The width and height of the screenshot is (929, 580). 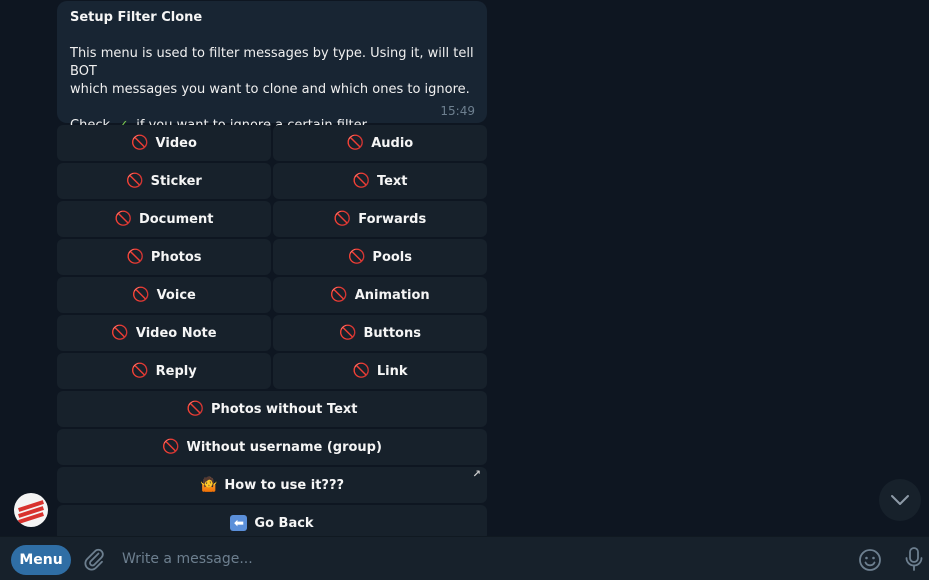 I want to click on filter-audio-button: 🚫 Audio, so click(x=380, y=143).